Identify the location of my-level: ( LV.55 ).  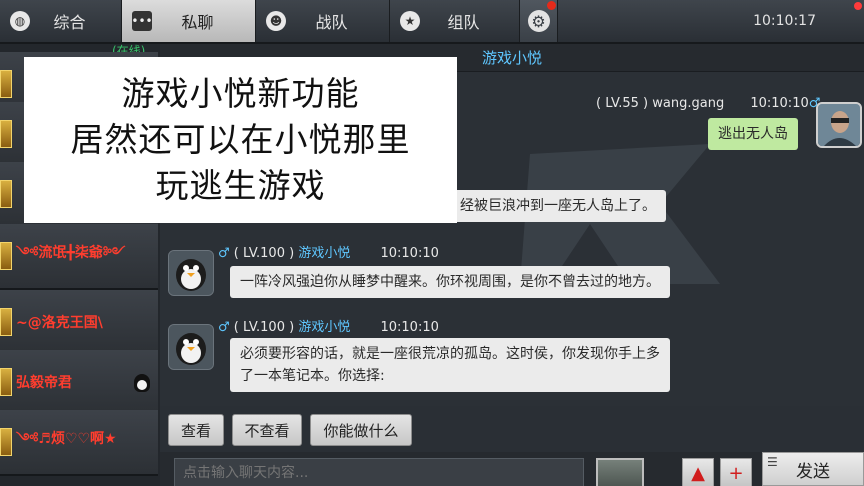
(622, 103).